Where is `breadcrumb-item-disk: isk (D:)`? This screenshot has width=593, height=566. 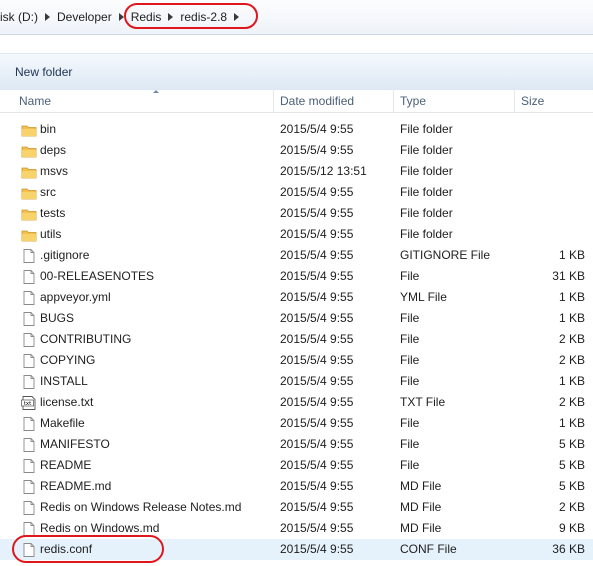
breadcrumb-item-disk: isk (D:) is located at coordinates (21, 17).